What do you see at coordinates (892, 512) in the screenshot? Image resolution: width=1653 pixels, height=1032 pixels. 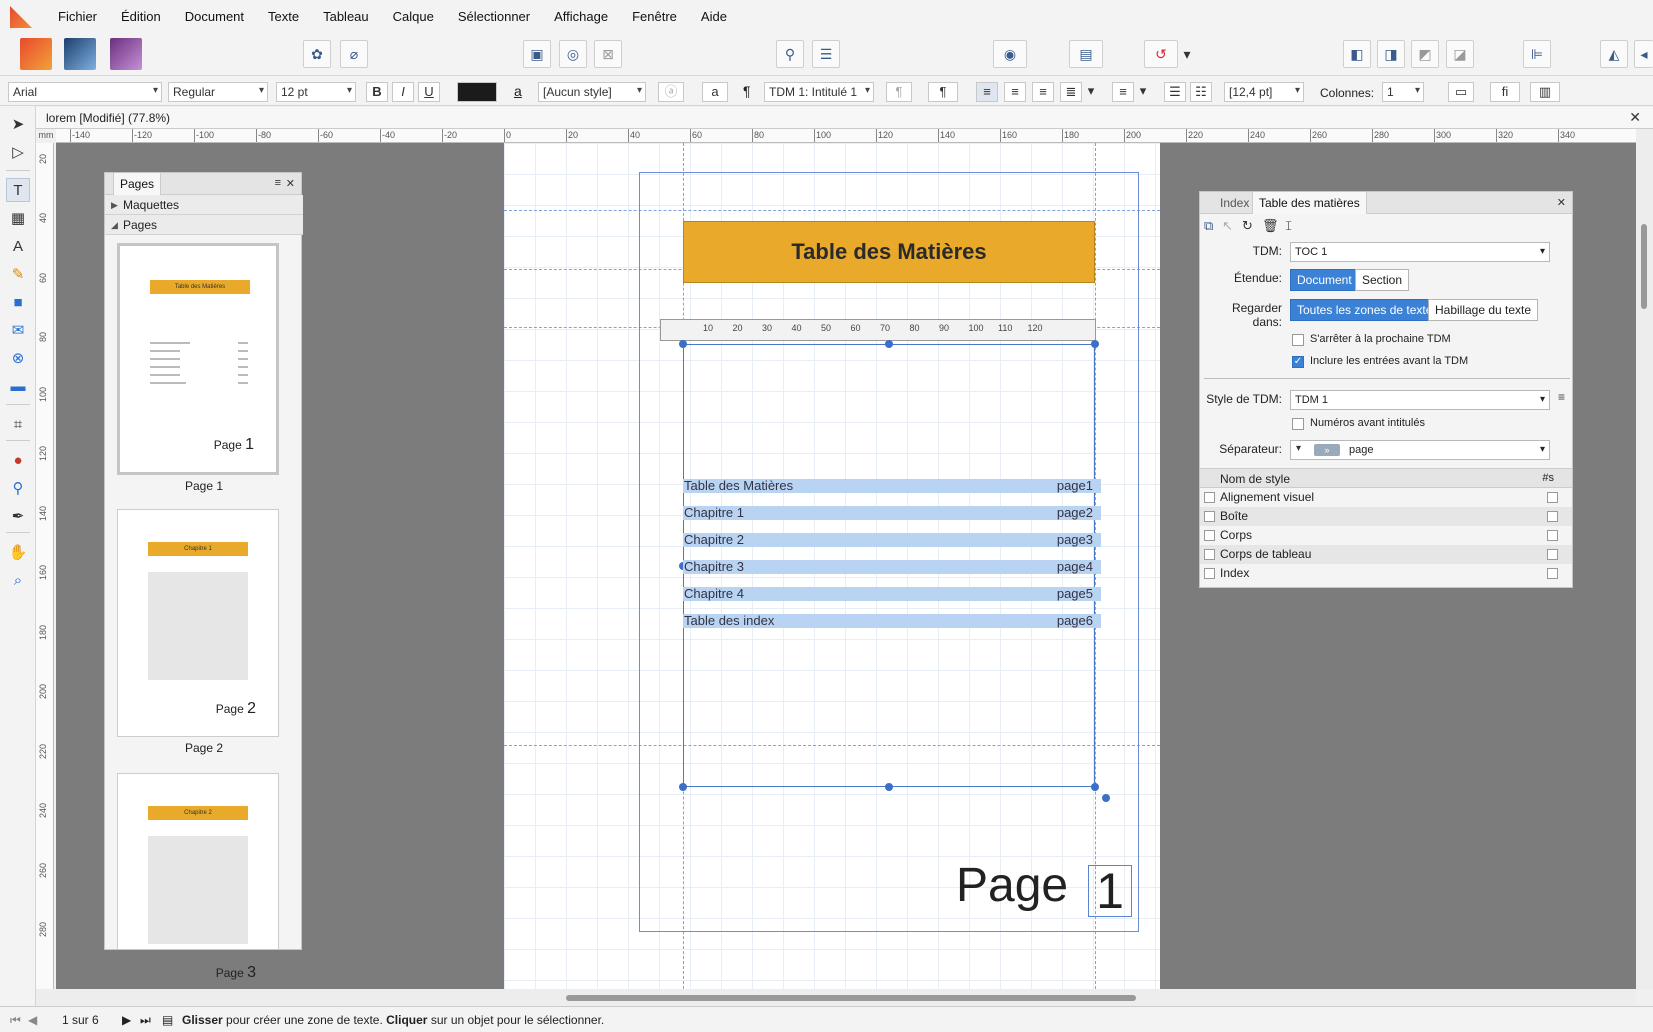 I see `toc-entry: Chapitre 1 page2` at bounding box center [892, 512].